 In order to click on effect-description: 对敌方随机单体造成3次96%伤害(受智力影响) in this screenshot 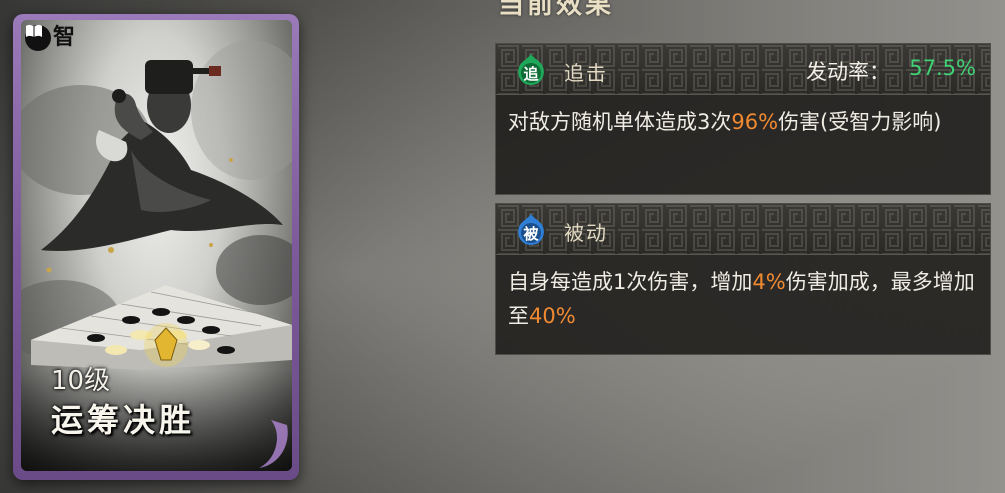, I will do `click(725, 122)`.